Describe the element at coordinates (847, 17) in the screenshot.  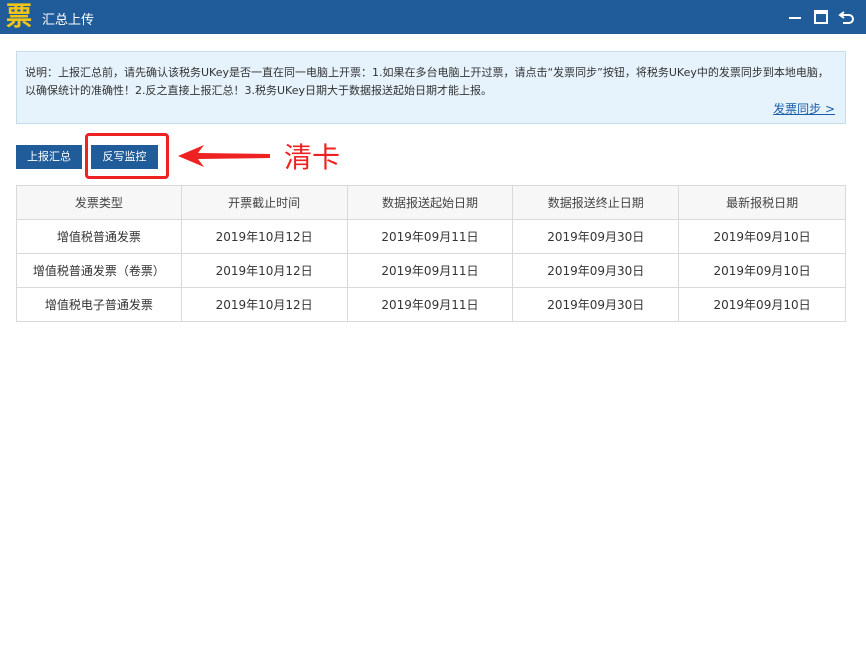
I see `back-icon` at that location.